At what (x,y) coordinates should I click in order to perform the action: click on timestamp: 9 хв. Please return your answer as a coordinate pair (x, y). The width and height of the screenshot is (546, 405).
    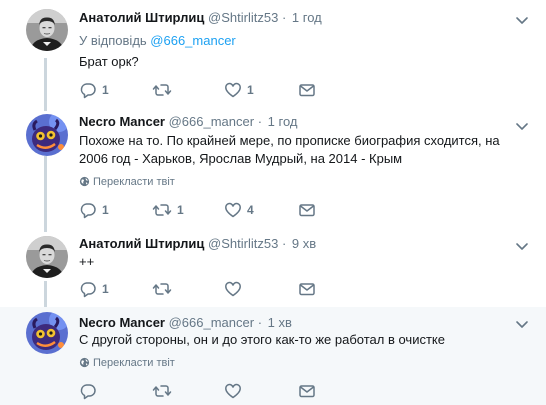
    Looking at the image, I should click on (304, 243).